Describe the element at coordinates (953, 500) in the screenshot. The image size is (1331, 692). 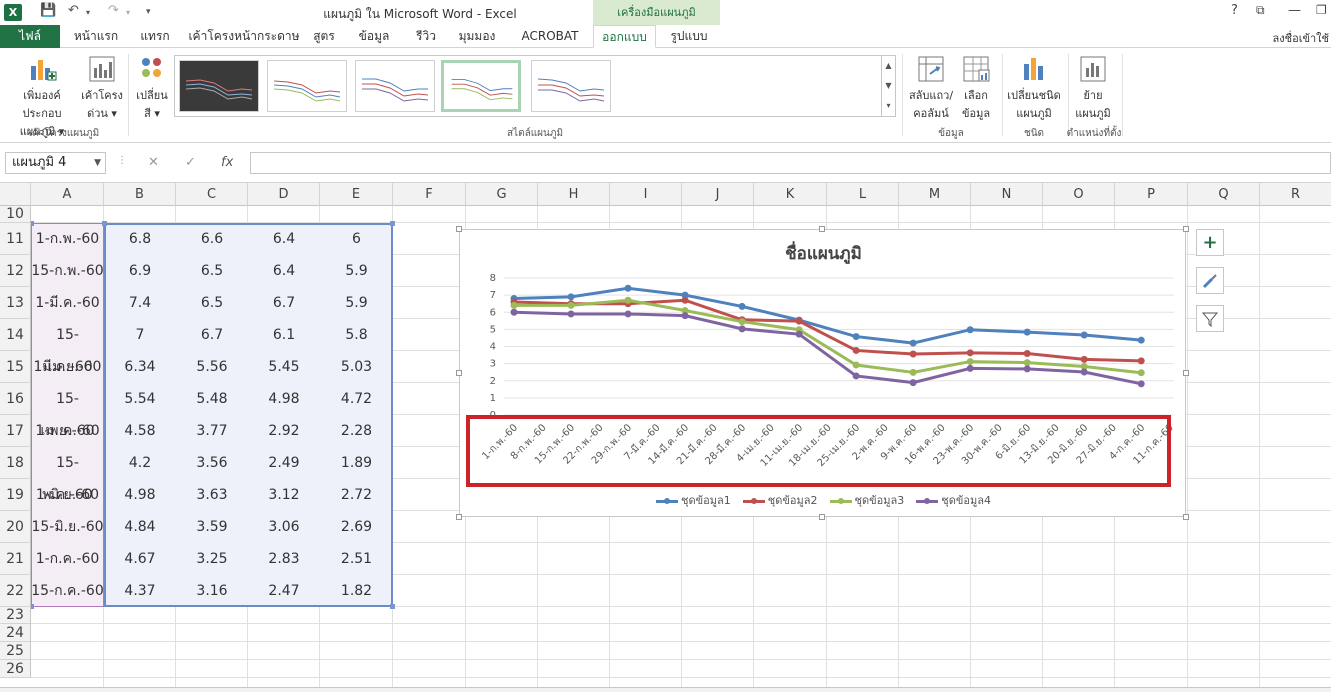
I see `legend-item-4: ชุดข้อมูล4` at that location.